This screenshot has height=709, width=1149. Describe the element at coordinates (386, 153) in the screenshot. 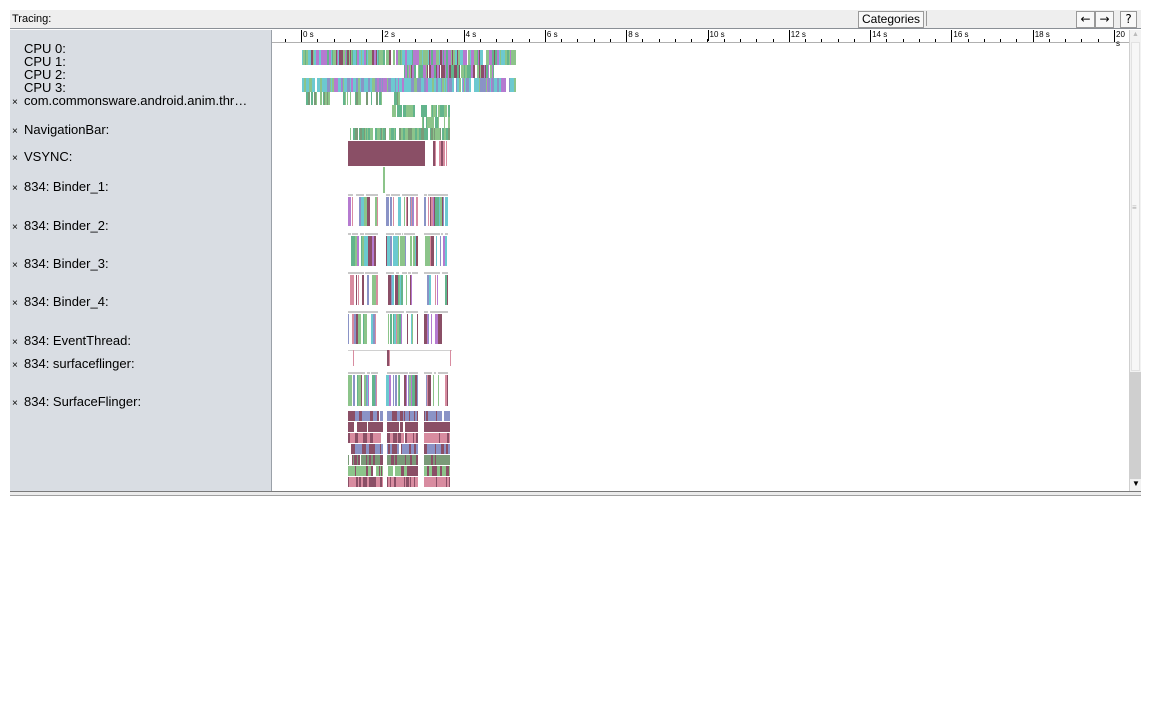

I see `navigation-bar-slice` at that location.